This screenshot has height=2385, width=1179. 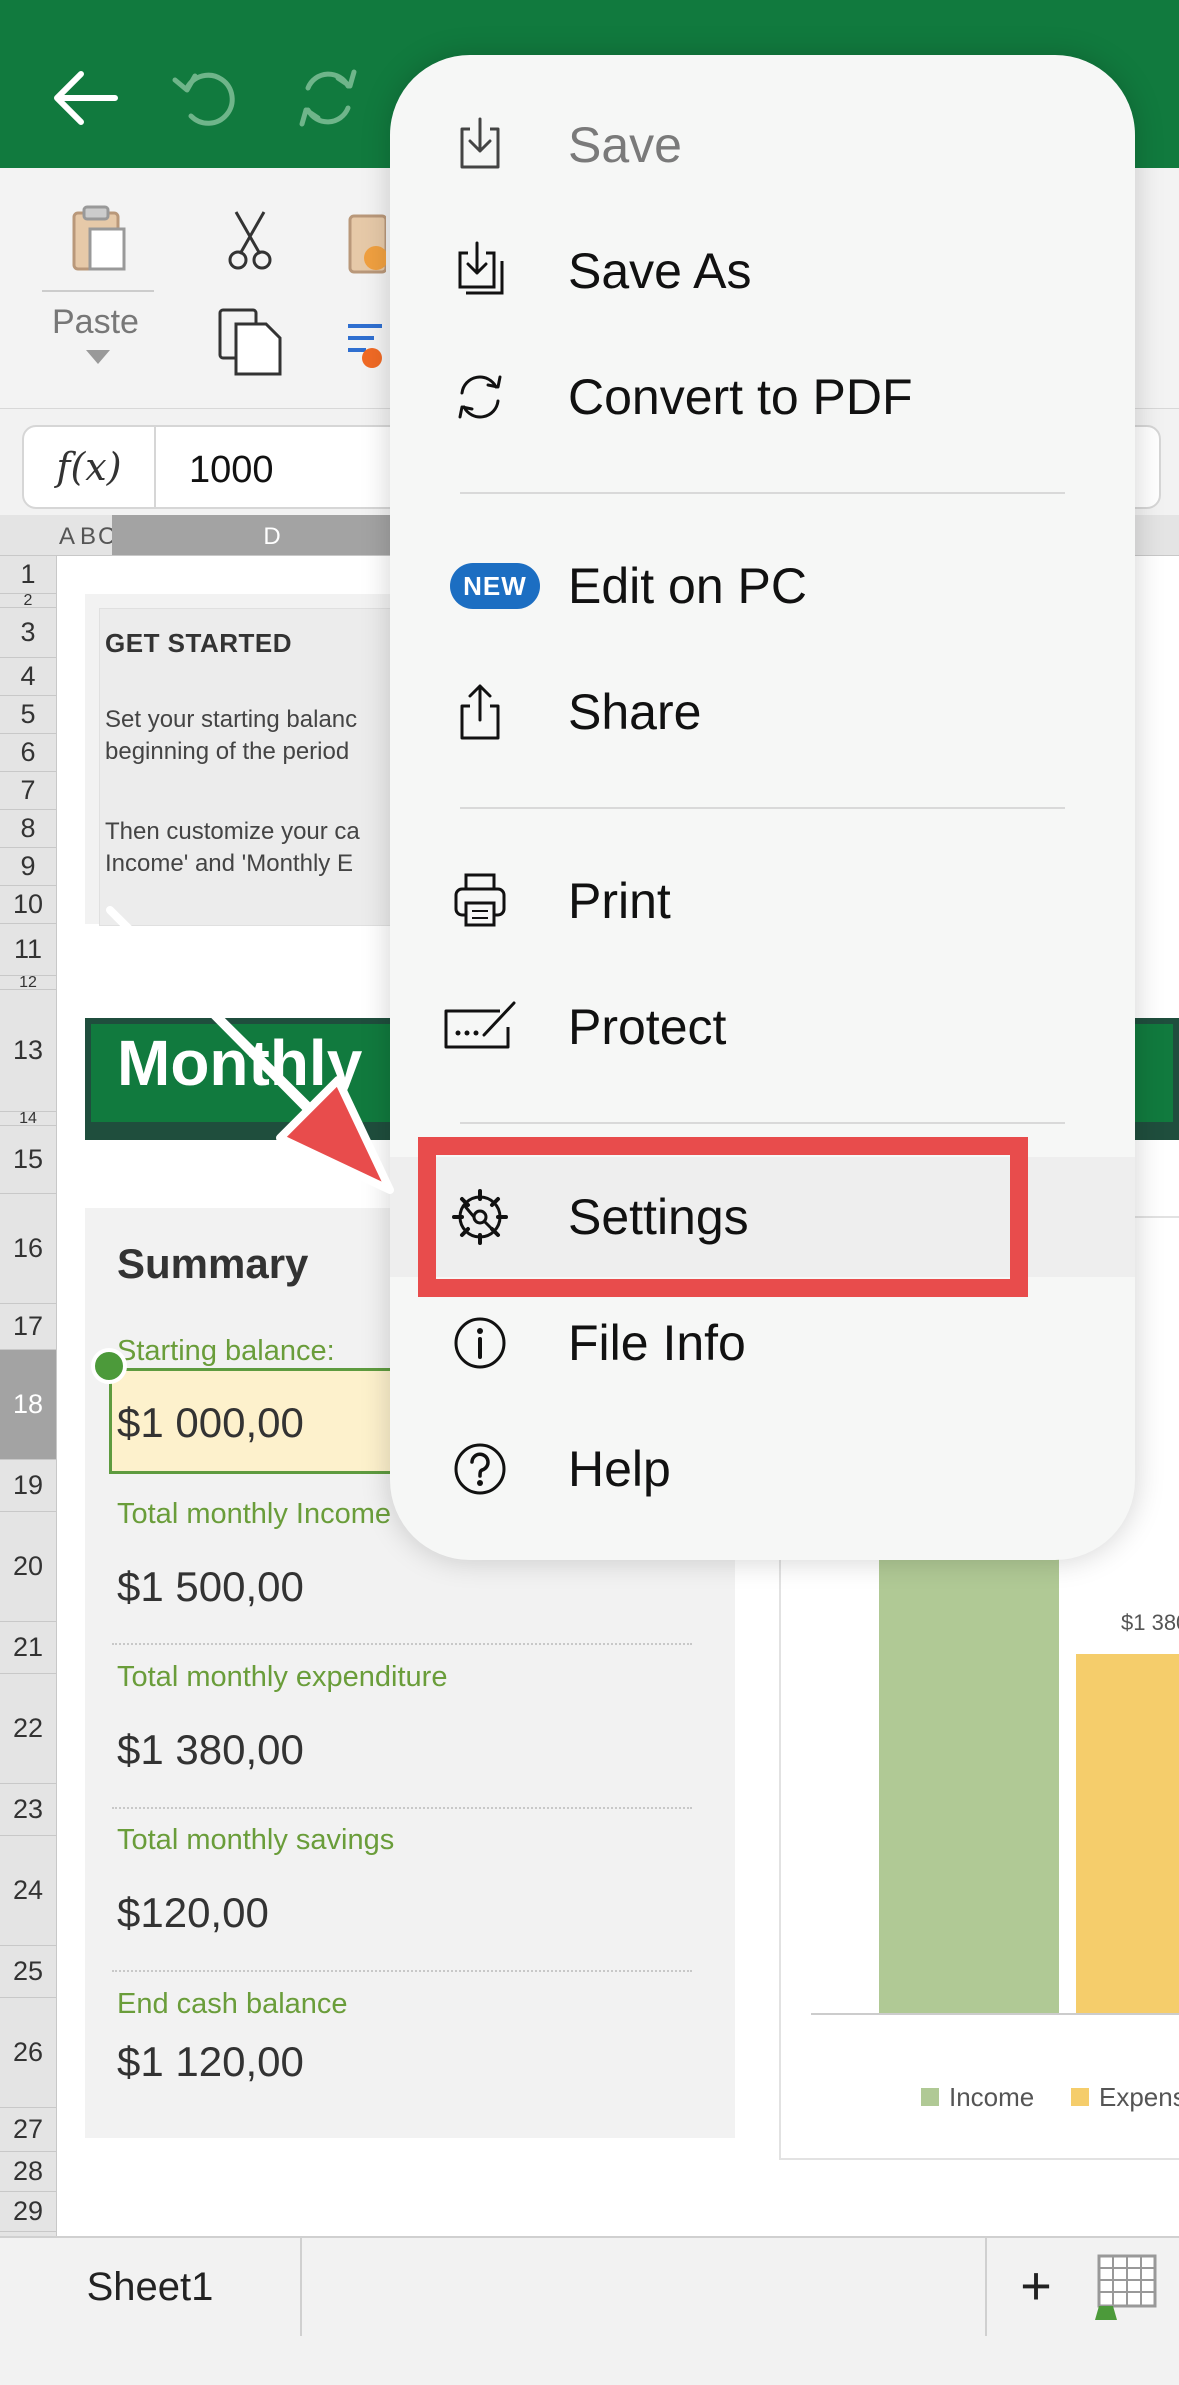 What do you see at coordinates (28, 1972) in the screenshot?
I see `row-number: 25` at bounding box center [28, 1972].